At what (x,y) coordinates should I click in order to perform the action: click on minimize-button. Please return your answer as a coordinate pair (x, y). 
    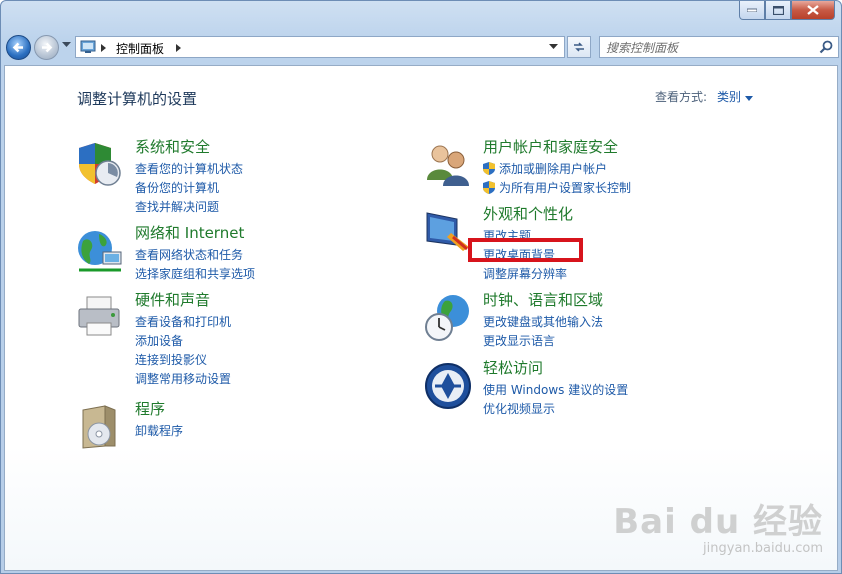
    Looking at the image, I should click on (752, 10).